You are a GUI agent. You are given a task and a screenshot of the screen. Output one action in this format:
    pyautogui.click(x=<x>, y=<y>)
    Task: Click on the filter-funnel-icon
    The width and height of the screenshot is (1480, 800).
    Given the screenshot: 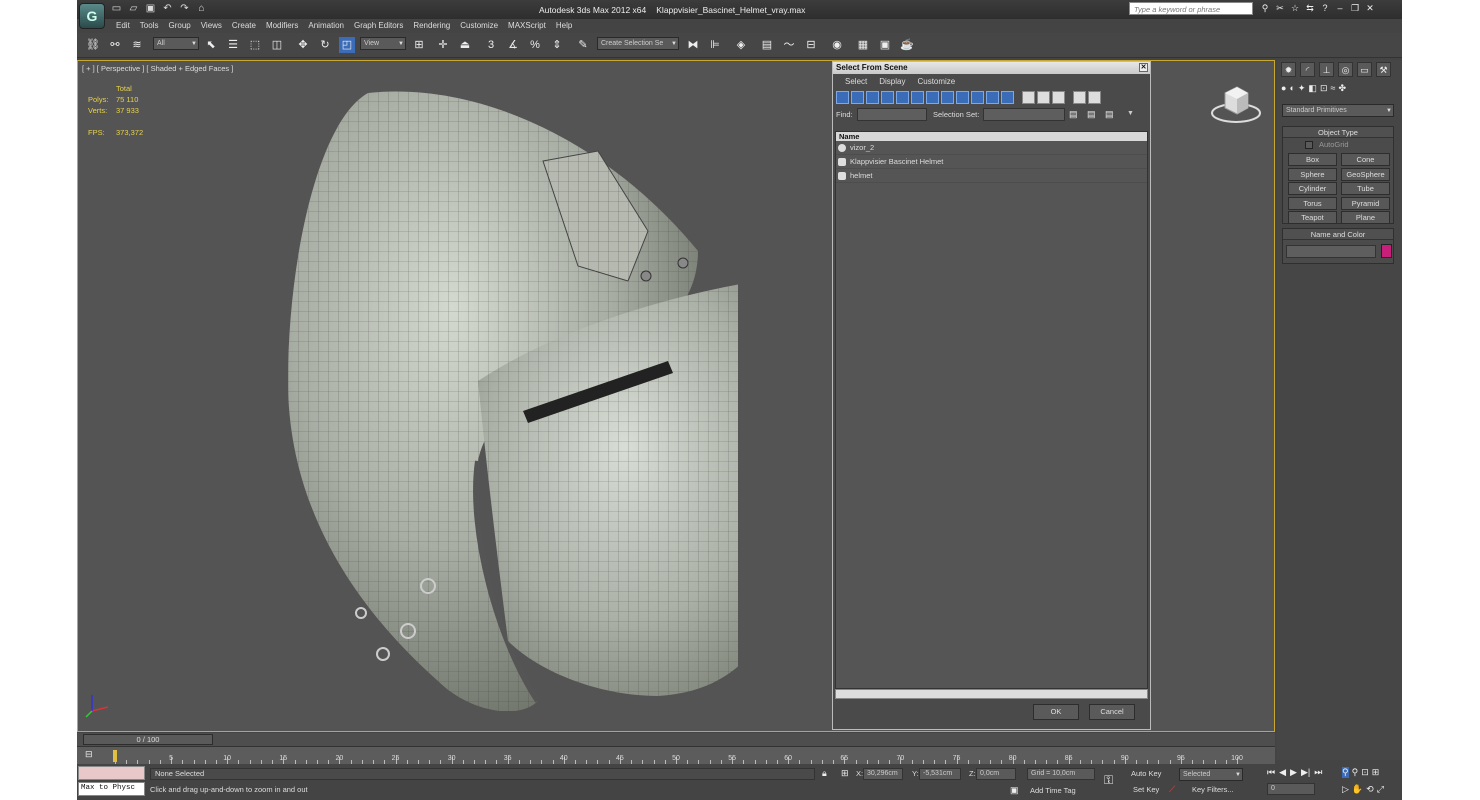 What is the action you would take?
    pyautogui.click(x=1079, y=97)
    